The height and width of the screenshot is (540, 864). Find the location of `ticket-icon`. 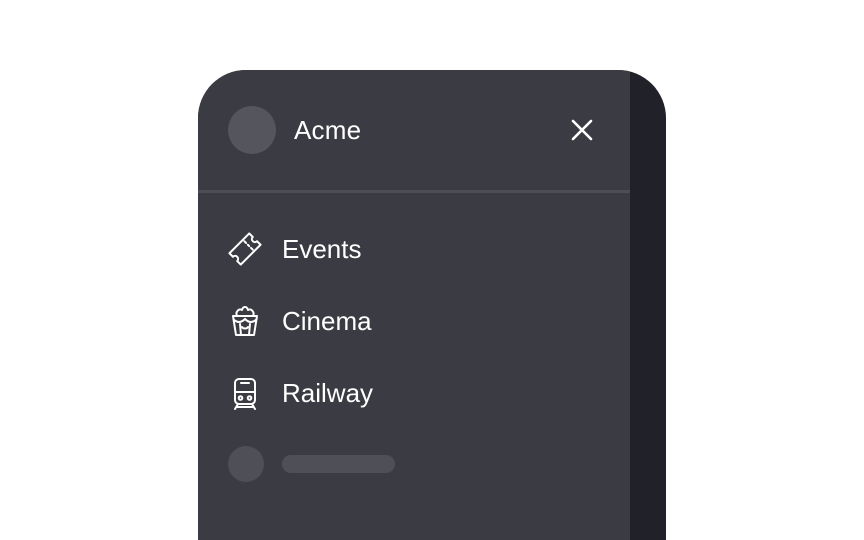

ticket-icon is located at coordinates (245, 249).